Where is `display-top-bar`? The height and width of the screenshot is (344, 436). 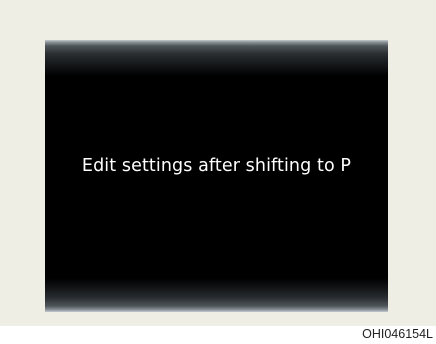 display-top-bar is located at coordinates (216, 58).